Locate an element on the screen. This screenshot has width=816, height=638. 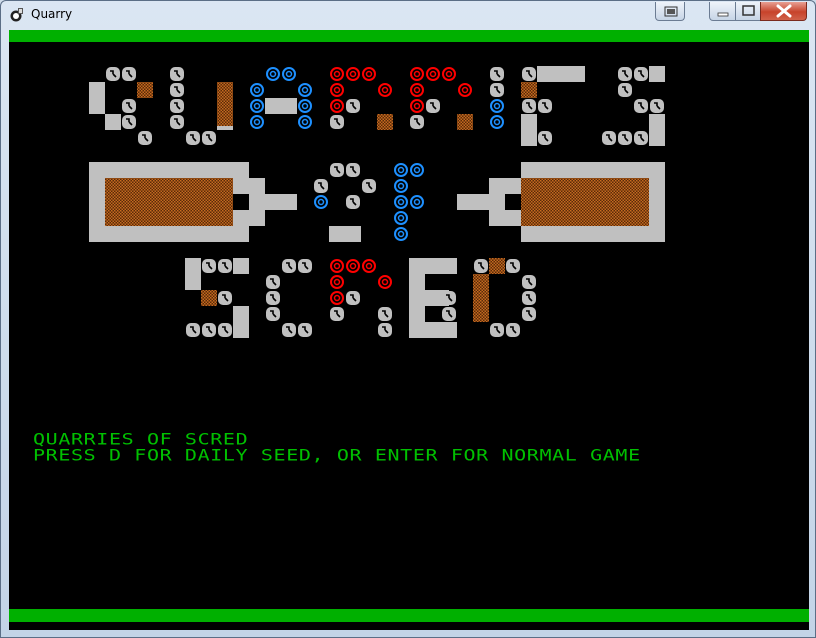
maximize-icon is located at coordinates (748, 10).